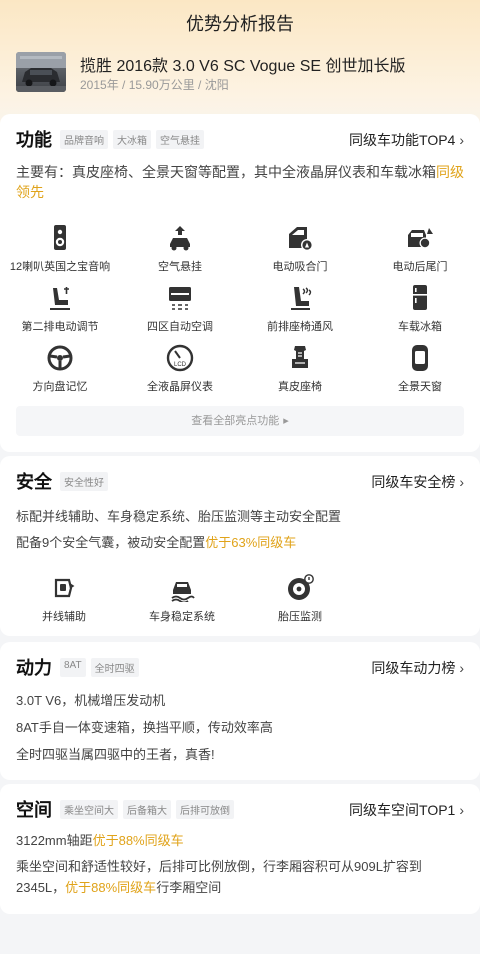  I want to click on feature-label: 车载冰箱, so click(420, 327).